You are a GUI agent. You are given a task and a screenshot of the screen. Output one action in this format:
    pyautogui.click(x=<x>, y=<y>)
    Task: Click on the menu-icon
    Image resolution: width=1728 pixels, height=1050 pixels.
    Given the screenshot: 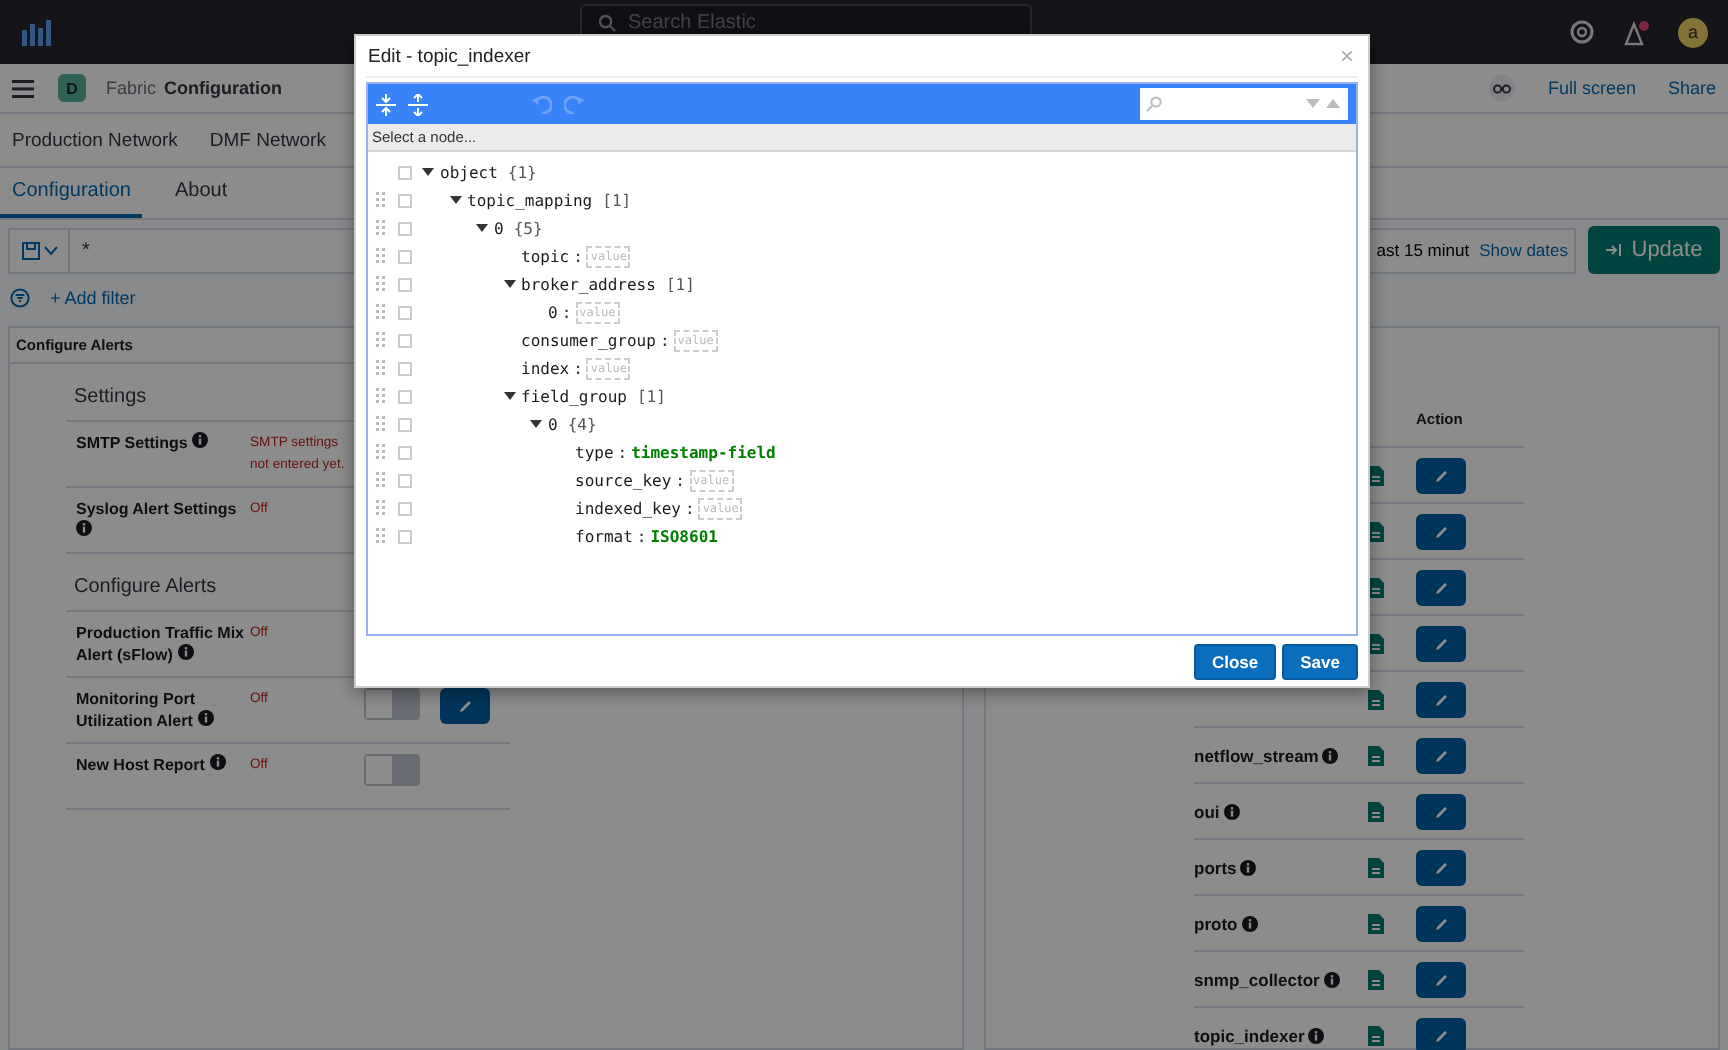 What is the action you would take?
    pyautogui.click(x=23, y=88)
    